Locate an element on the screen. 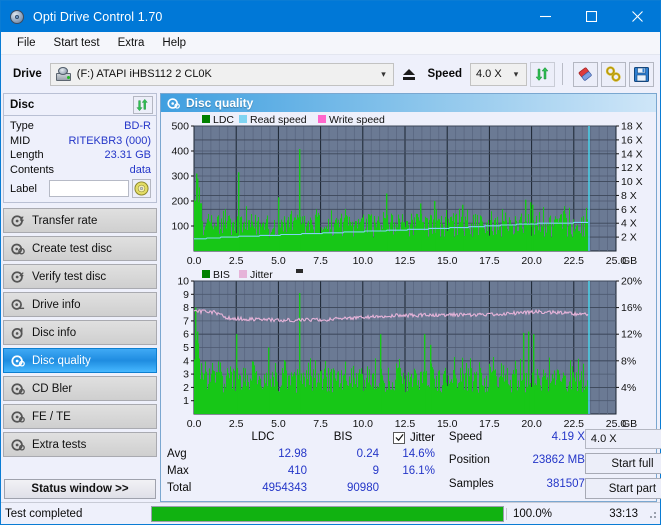 Image resolution: width=661 pixels, height=525 pixels. disc-refresh-button is located at coordinates (143, 104).